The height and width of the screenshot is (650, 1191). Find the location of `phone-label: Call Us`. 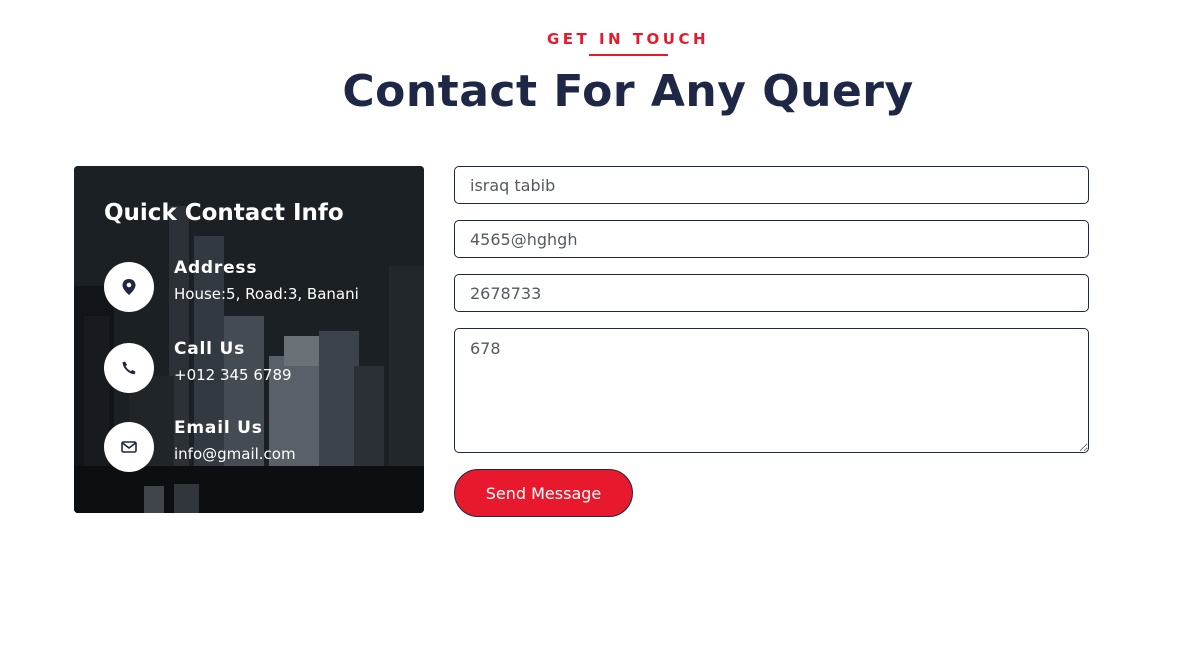

phone-label: Call Us is located at coordinates (210, 349).